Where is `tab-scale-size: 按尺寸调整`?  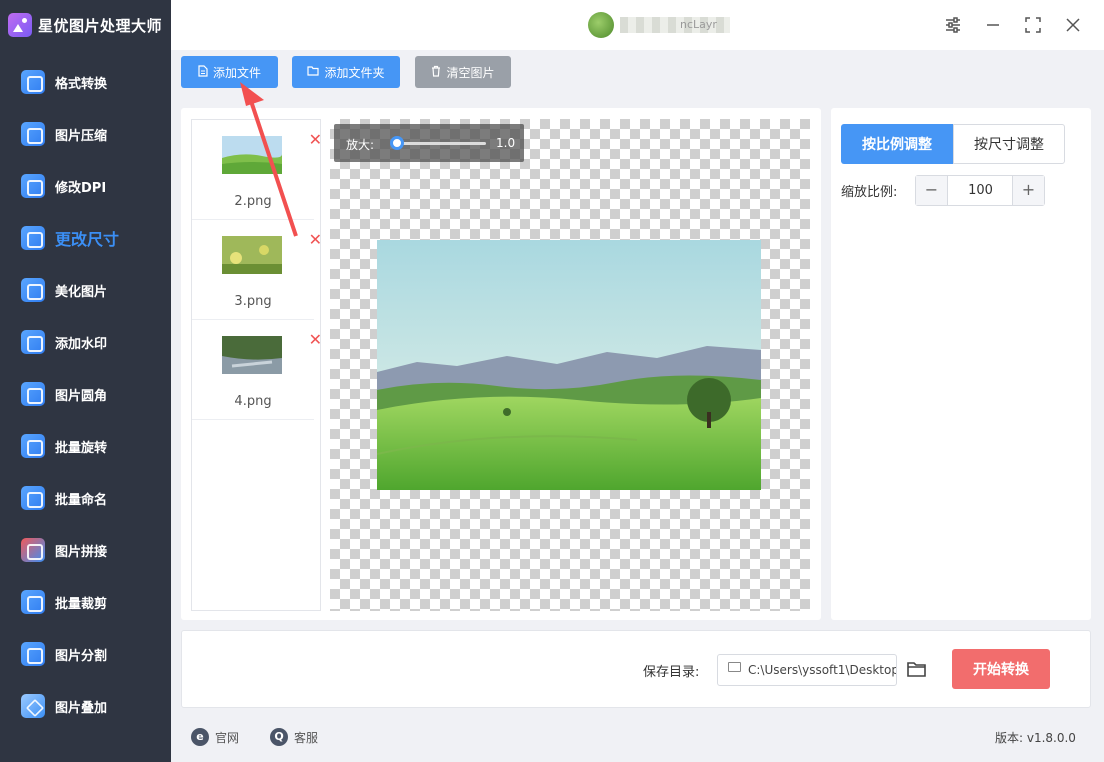
tab-scale-size: 按尺寸调整 is located at coordinates (1009, 144).